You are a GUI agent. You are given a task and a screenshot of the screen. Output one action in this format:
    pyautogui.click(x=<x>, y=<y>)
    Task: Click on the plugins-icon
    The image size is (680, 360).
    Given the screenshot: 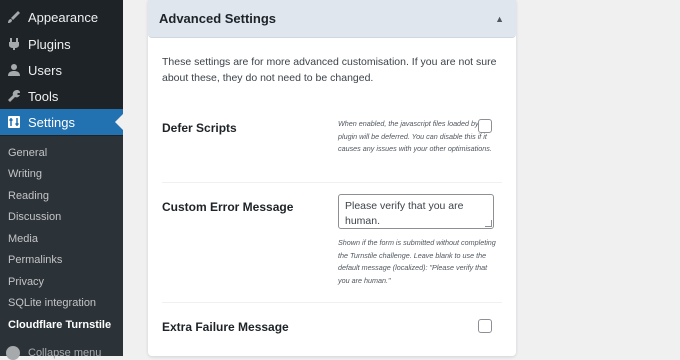 What is the action you would take?
    pyautogui.click(x=14, y=44)
    